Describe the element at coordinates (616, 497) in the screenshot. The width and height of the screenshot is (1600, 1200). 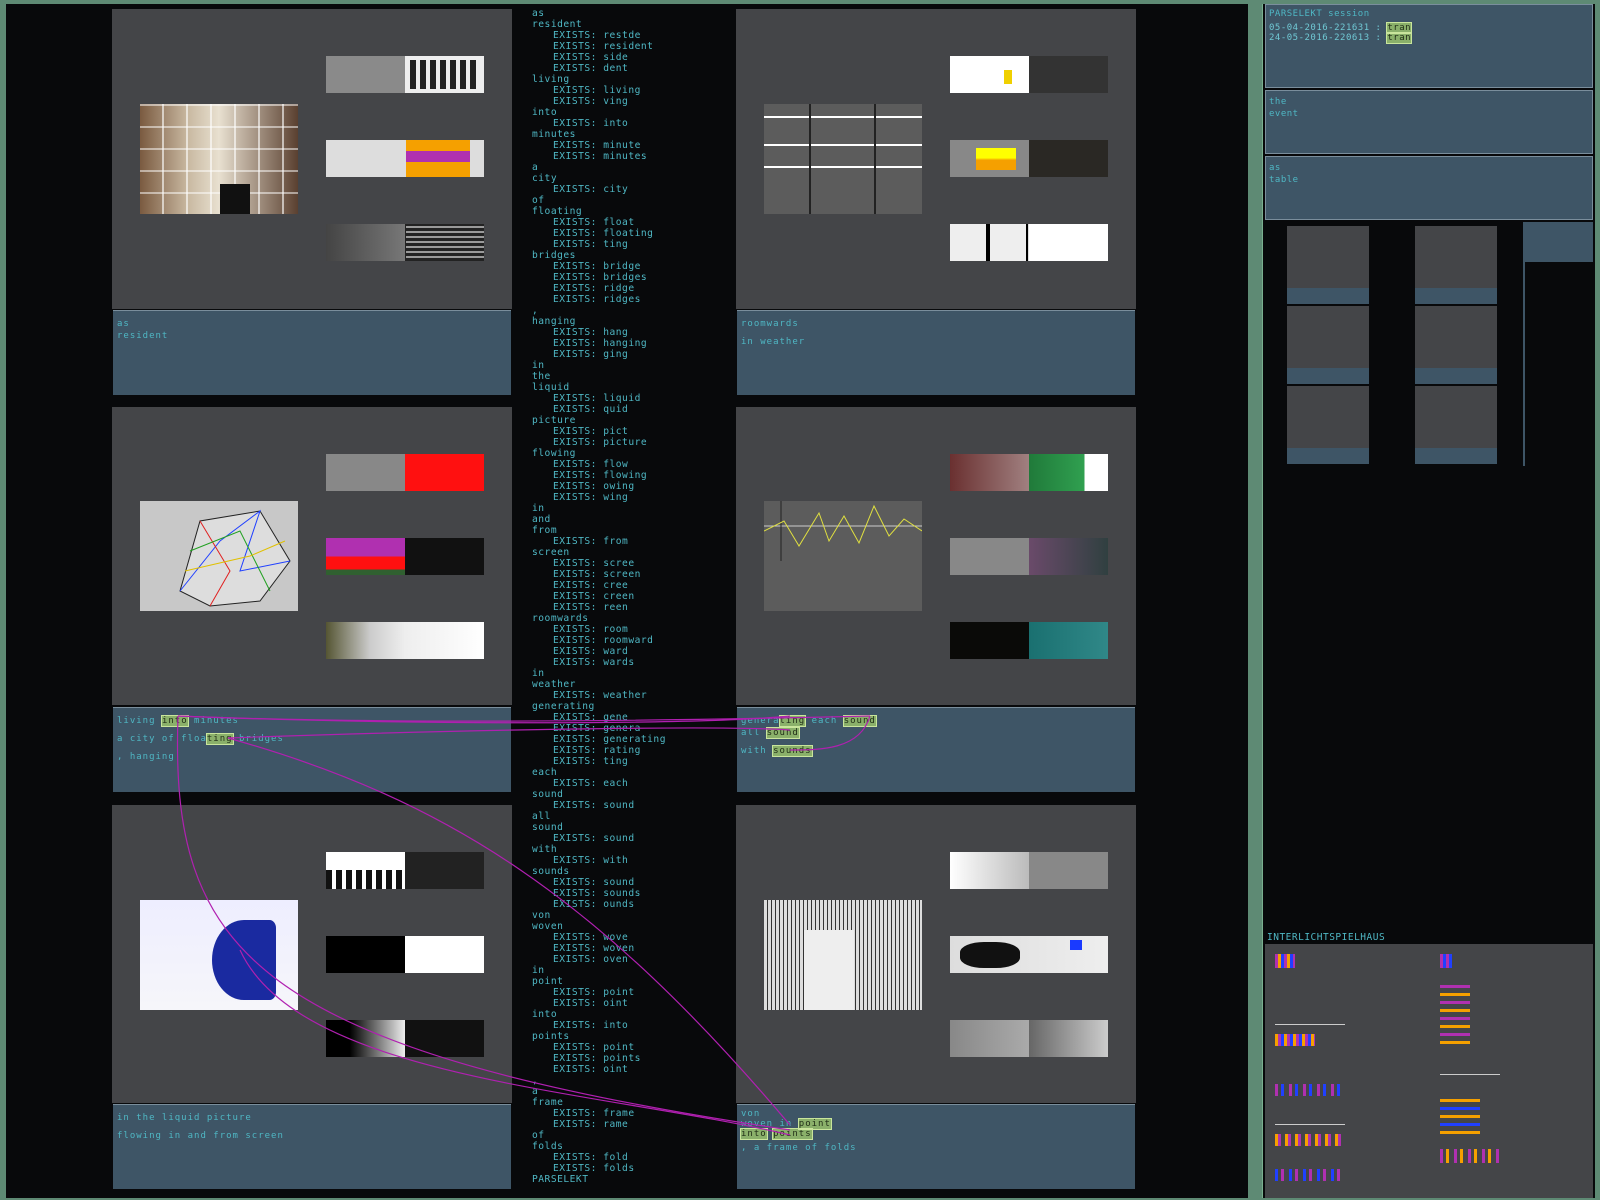
I see `exists-value: wing` at that location.